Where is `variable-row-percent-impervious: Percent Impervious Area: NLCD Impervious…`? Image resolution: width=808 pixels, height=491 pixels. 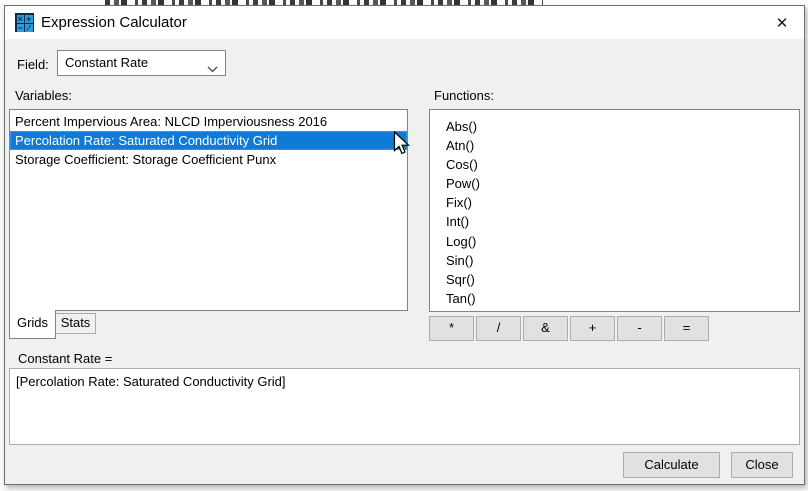
variable-row-percent-impervious: Percent Impervious Area: NLCD Impervious… is located at coordinates (208, 121).